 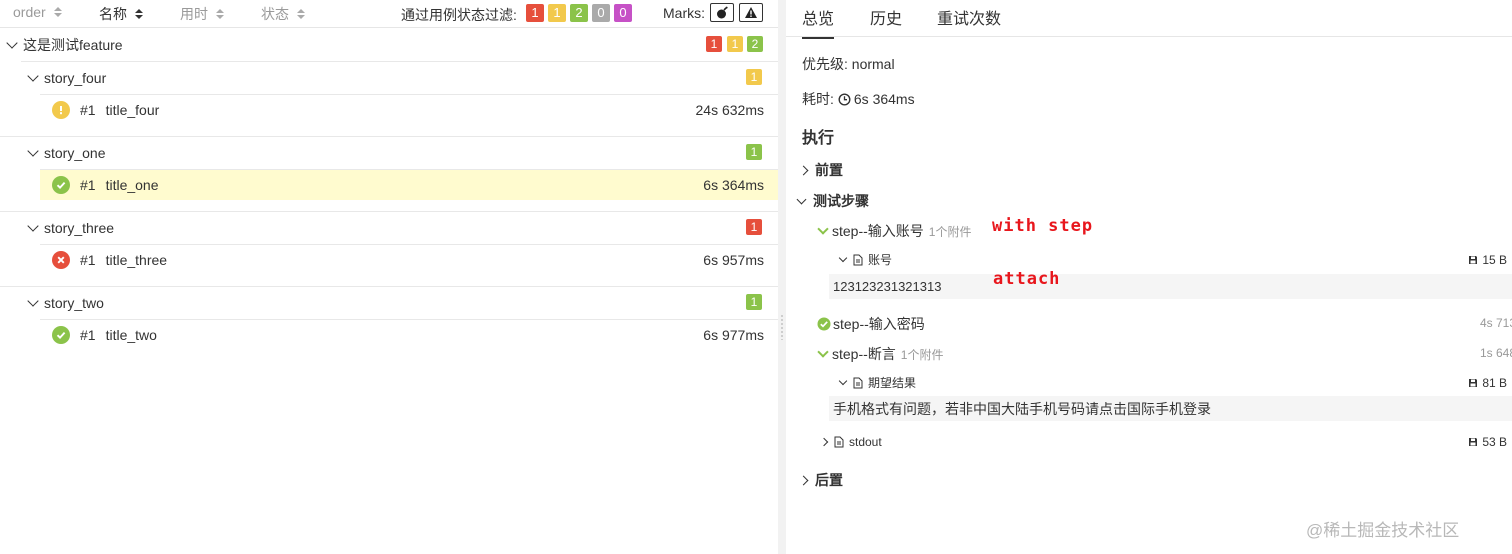 What do you see at coordinates (1494, 382) in the screenshot?
I see `attachment-size-value: 81 B` at bounding box center [1494, 382].